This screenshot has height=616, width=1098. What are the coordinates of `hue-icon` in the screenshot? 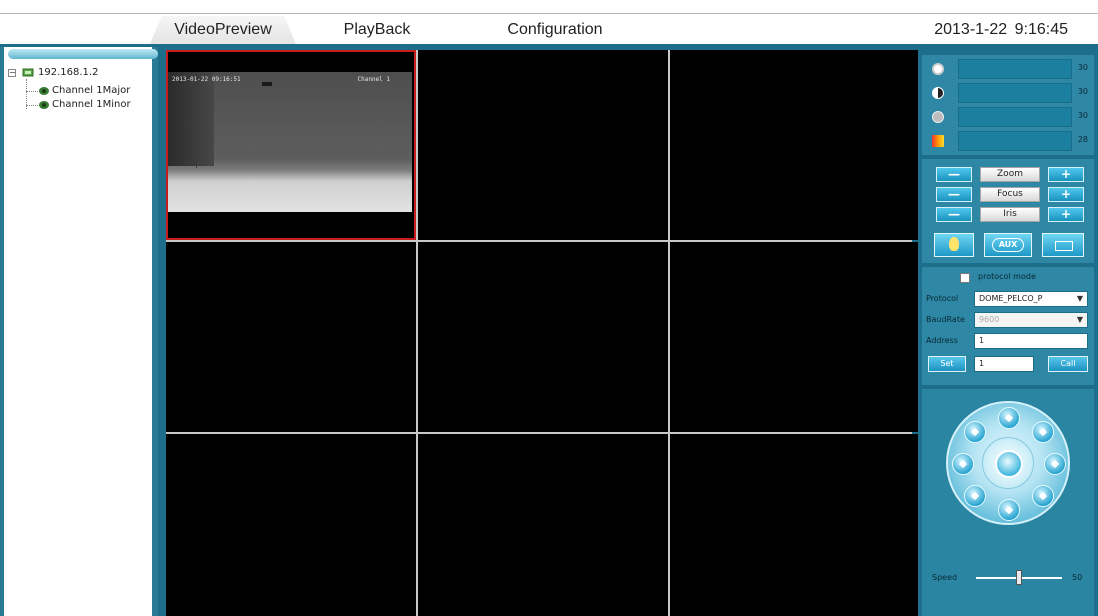 It's located at (938, 141).